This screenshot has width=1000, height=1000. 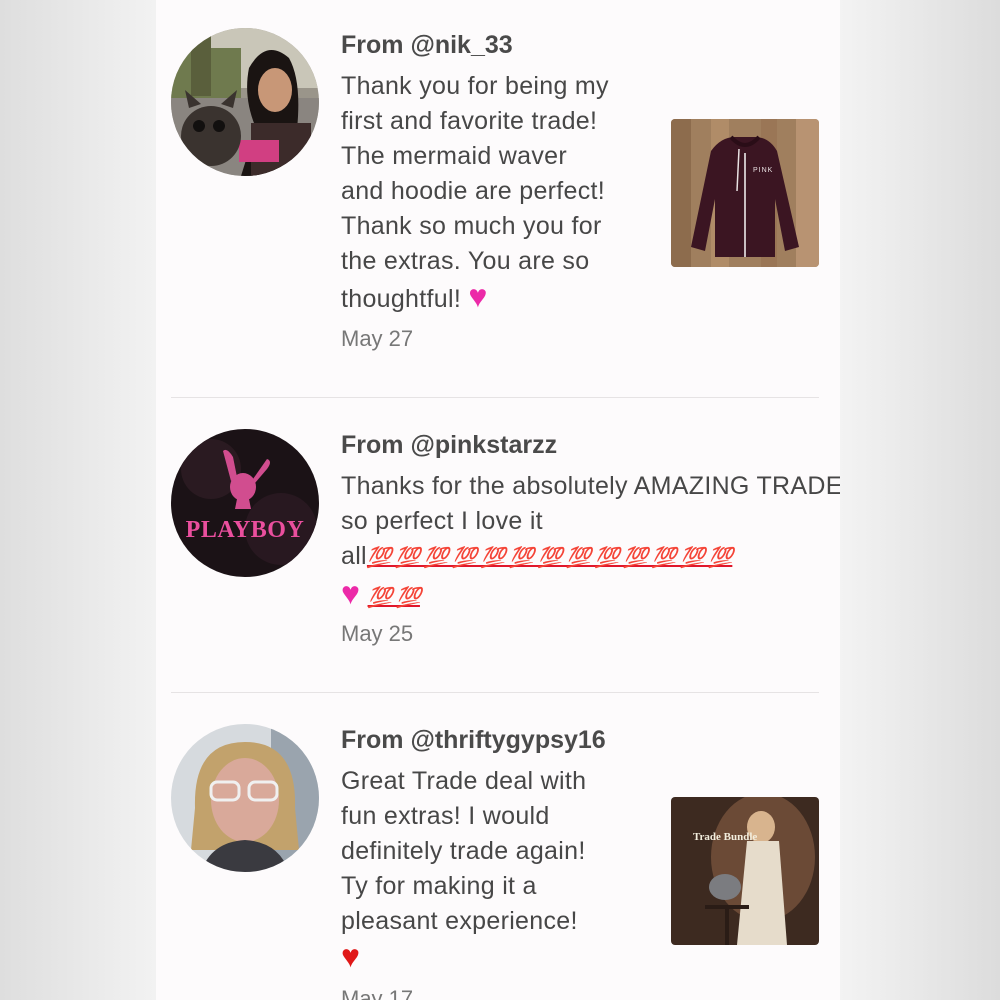 What do you see at coordinates (463, 851) in the screenshot?
I see `message-line: definitely trade again!` at bounding box center [463, 851].